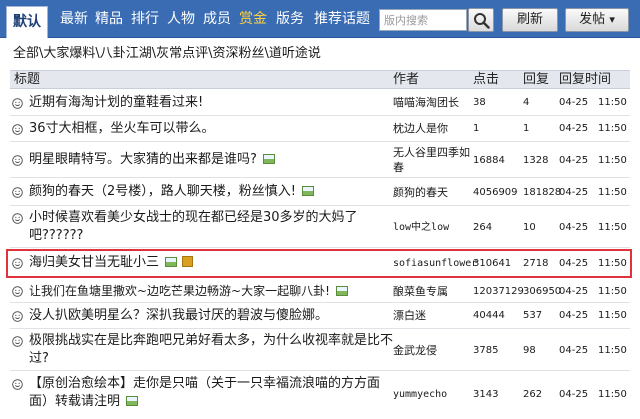 The image size is (640, 419). What do you see at coordinates (533, 394) in the screenshot?
I see `reply-count: 262` at bounding box center [533, 394].